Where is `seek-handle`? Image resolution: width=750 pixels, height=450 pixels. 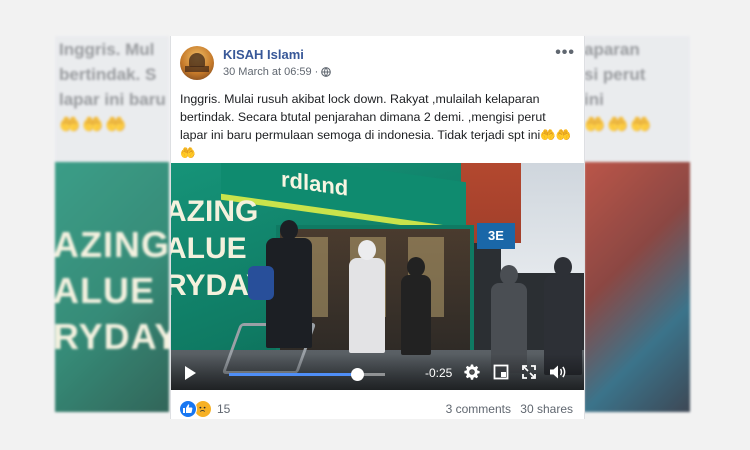
seek-handle is located at coordinates (357, 374).